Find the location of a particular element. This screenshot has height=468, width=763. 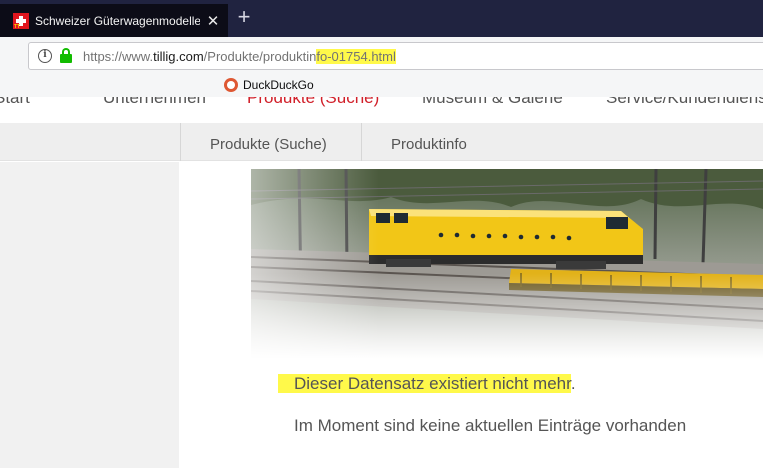

swiss-flag-icon: TT is located at coordinates (21, 21).